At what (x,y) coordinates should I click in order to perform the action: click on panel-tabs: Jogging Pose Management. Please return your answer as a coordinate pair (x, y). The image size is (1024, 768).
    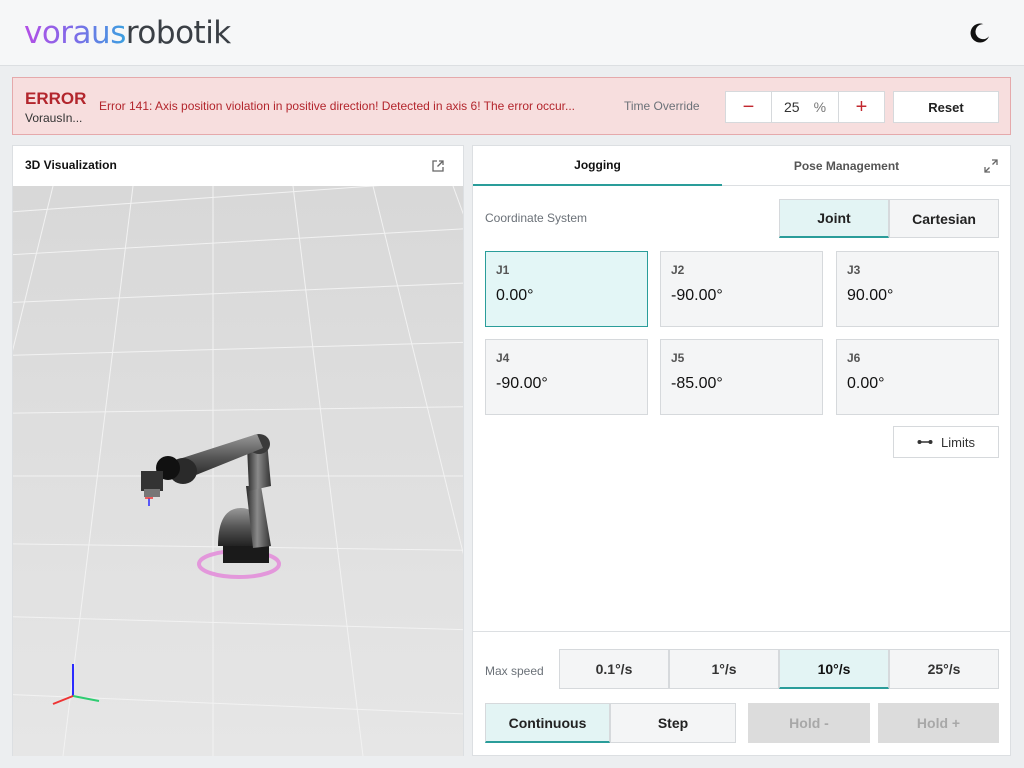
    Looking at the image, I should click on (741, 166).